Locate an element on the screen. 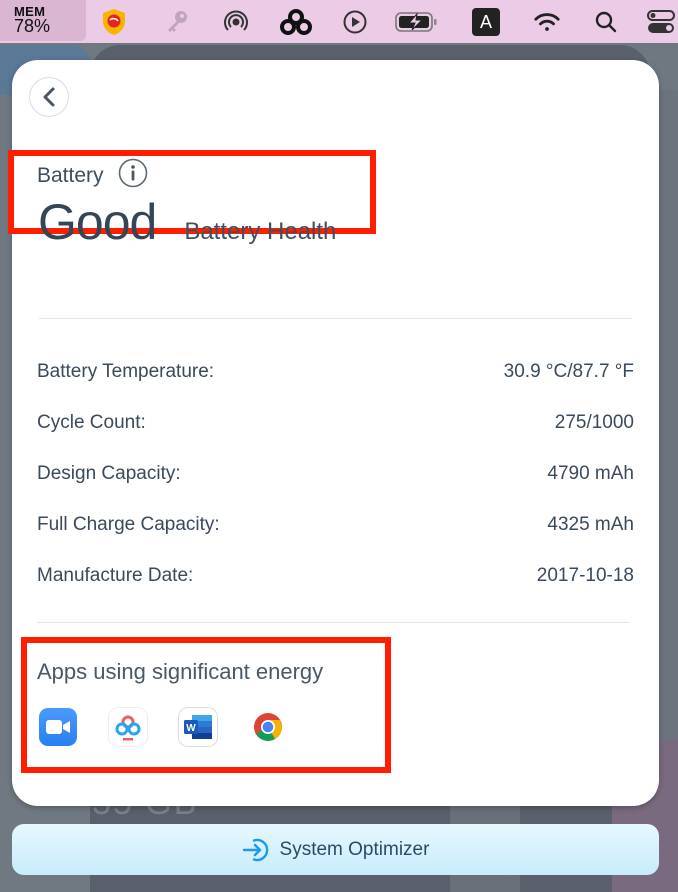  apps-list: W is located at coordinates (179, 727).